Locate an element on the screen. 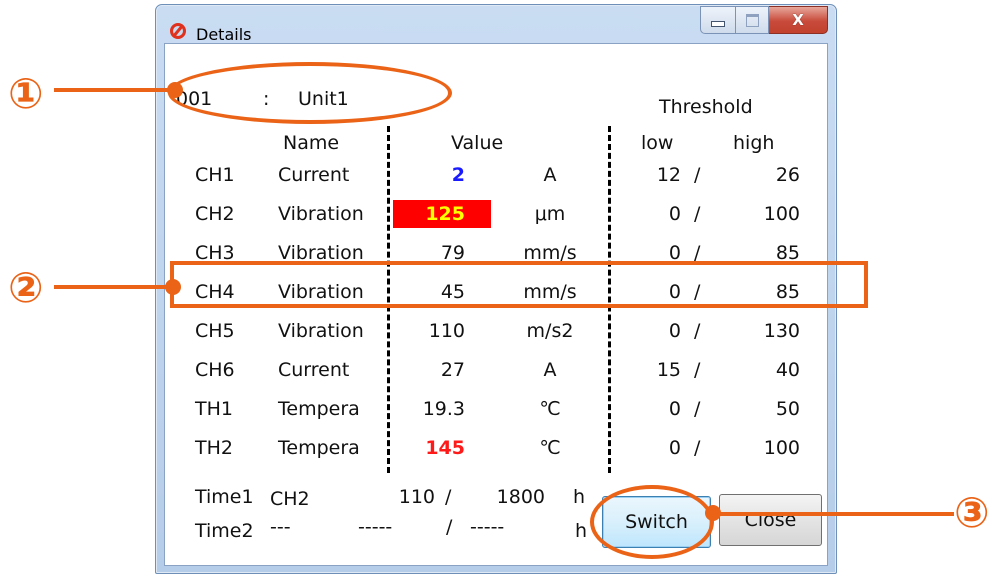 The image size is (1006, 575). caption-buttons: X is located at coordinates (764, 20).